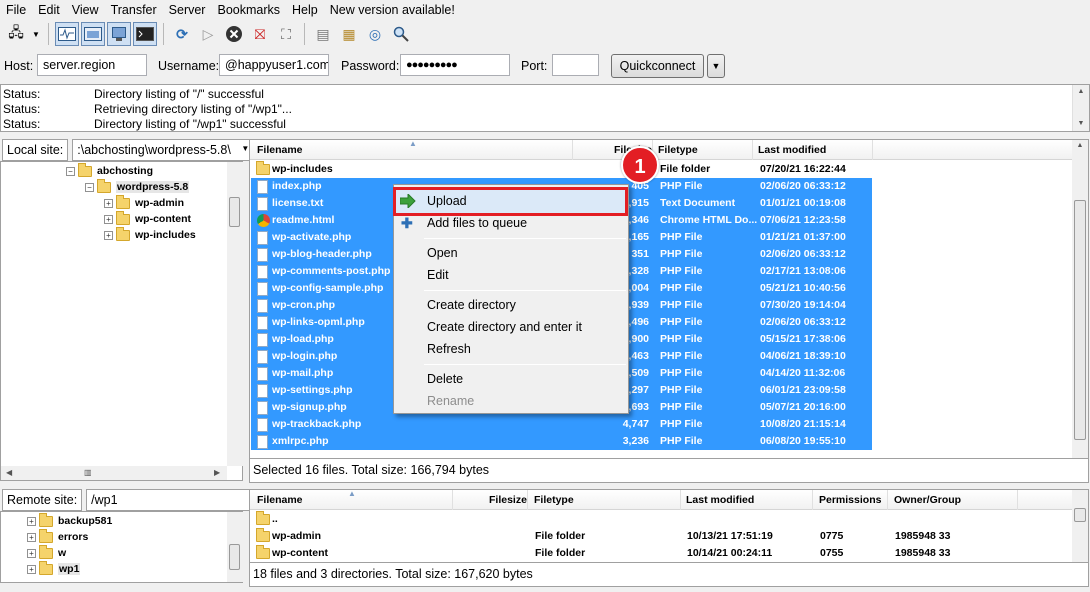 This screenshot has width=1090, height=592. Describe the element at coordinates (16, 10) in the screenshot. I see `menu-file: File` at that location.